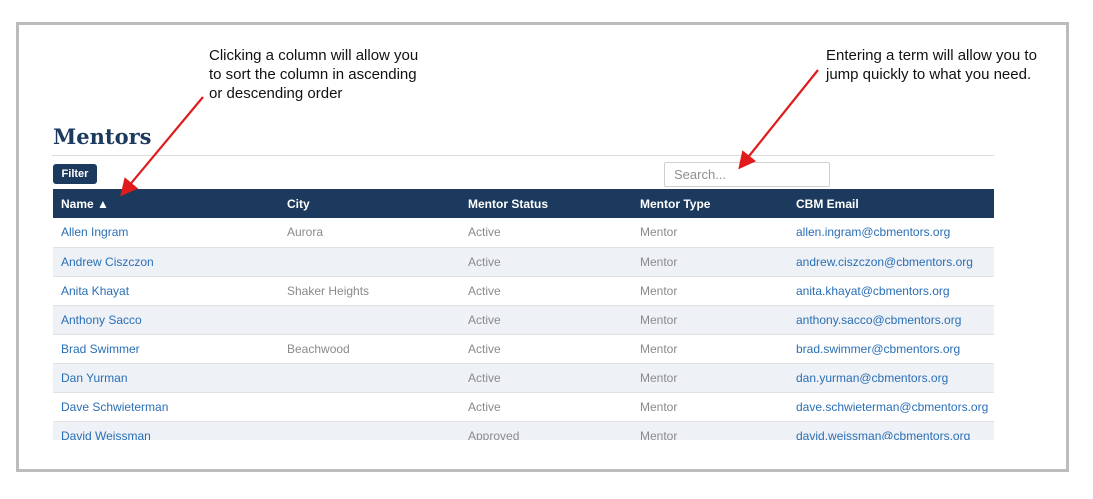 The image size is (1093, 499). What do you see at coordinates (166, 406) in the screenshot?
I see `mentor-name-link: Dave Schwieterman` at bounding box center [166, 406].